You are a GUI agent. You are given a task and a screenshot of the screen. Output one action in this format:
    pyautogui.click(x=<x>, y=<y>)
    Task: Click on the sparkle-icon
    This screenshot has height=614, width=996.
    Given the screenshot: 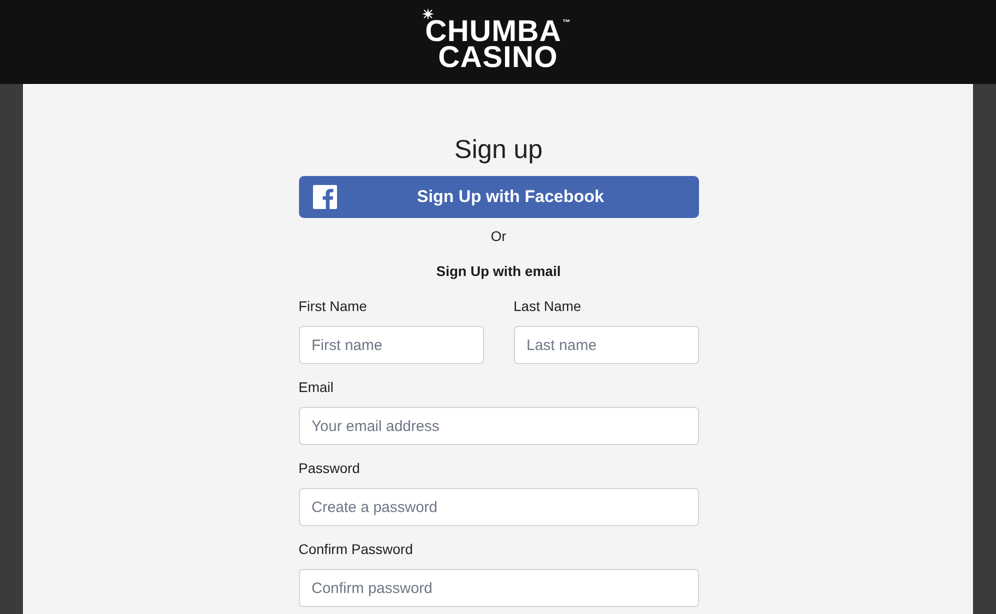 What is the action you would take?
    pyautogui.click(x=428, y=14)
    